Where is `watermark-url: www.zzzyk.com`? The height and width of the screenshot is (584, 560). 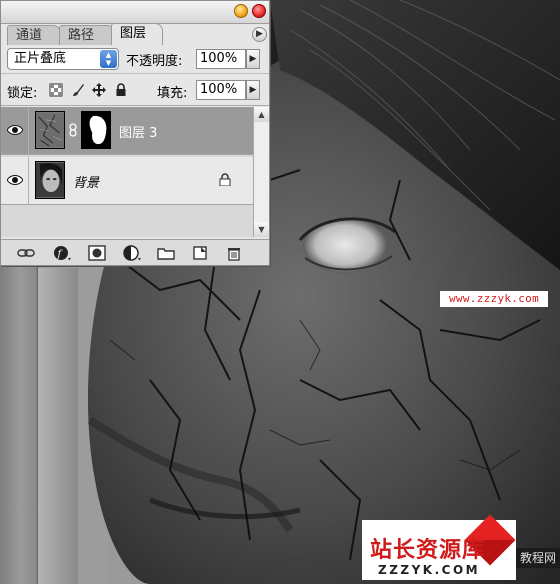
watermark-url: www.zzzyk.com is located at coordinates (494, 299).